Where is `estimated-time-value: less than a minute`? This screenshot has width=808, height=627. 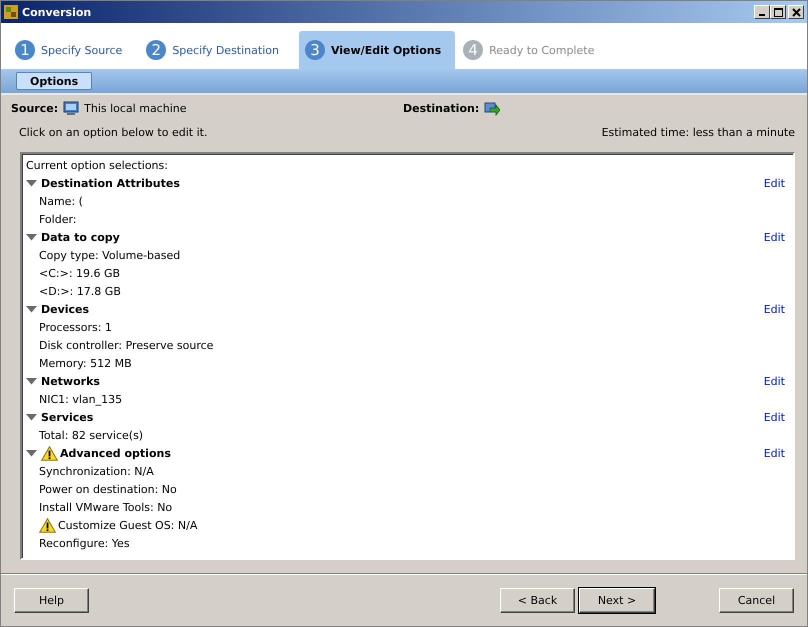 estimated-time-value: less than a minute is located at coordinates (743, 132).